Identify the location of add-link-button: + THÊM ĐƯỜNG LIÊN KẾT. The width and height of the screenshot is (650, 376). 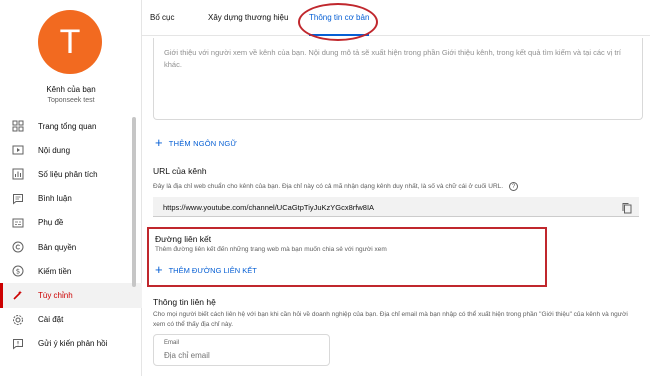
(206, 269).